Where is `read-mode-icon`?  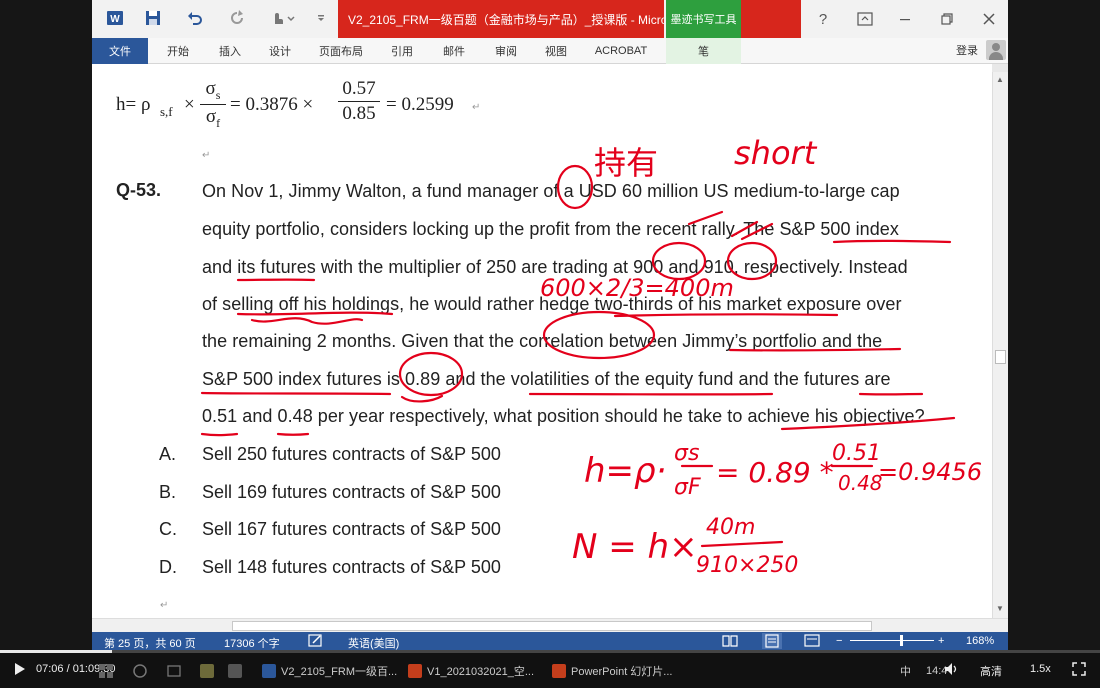 read-mode-icon is located at coordinates (730, 642).